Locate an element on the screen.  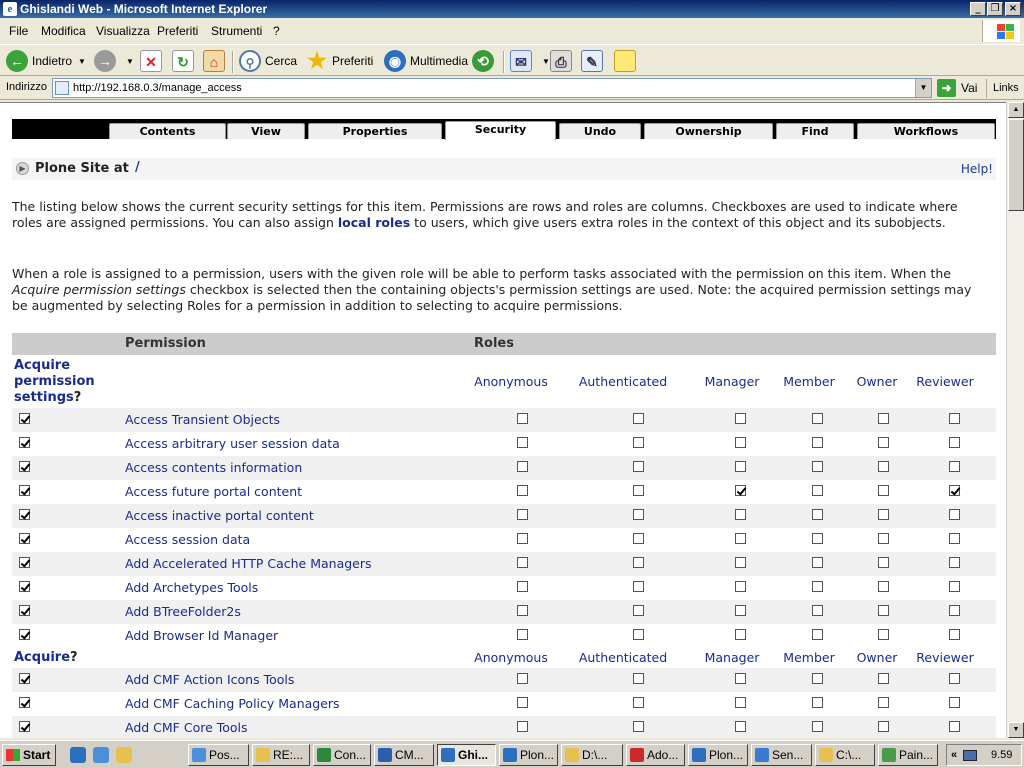
start-button: Start is located at coordinates (29, 755).